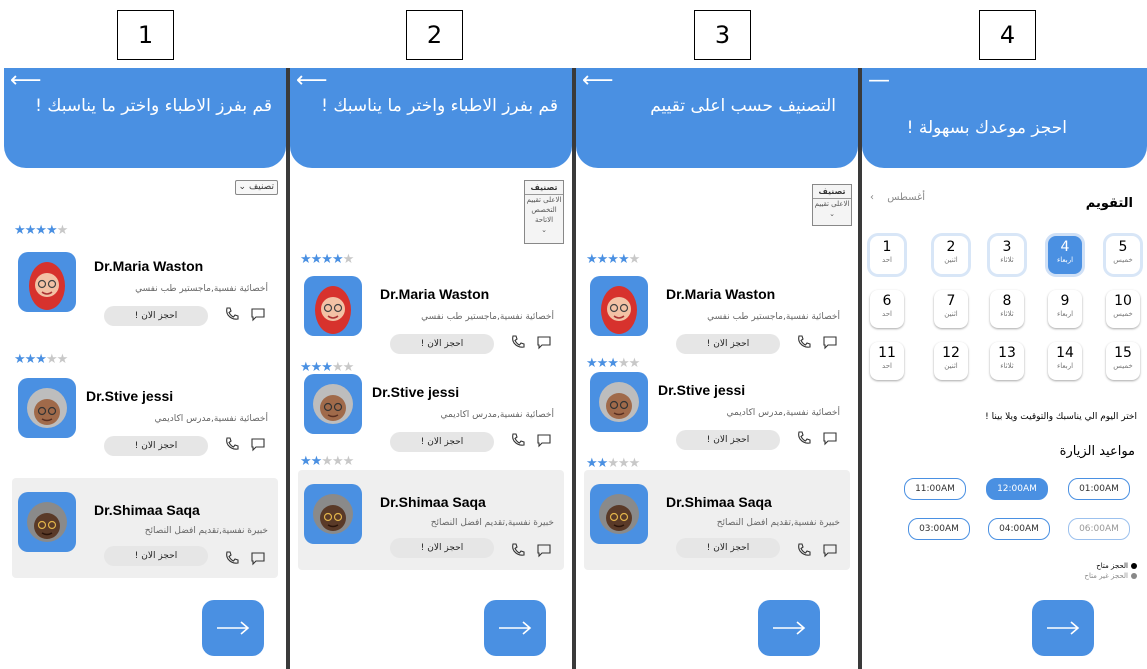 The image size is (1147, 669). I want to click on sort-dropdown-open: تصنيف الاعلى تقييم التخصص الاتاحة ⌄, so click(544, 212).